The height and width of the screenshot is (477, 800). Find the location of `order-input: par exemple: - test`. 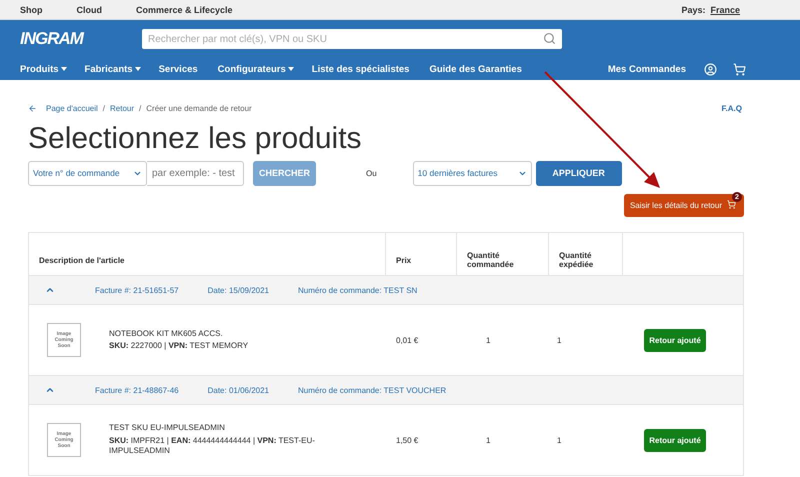

order-input: par exemple: - test is located at coordinates (195, 173).